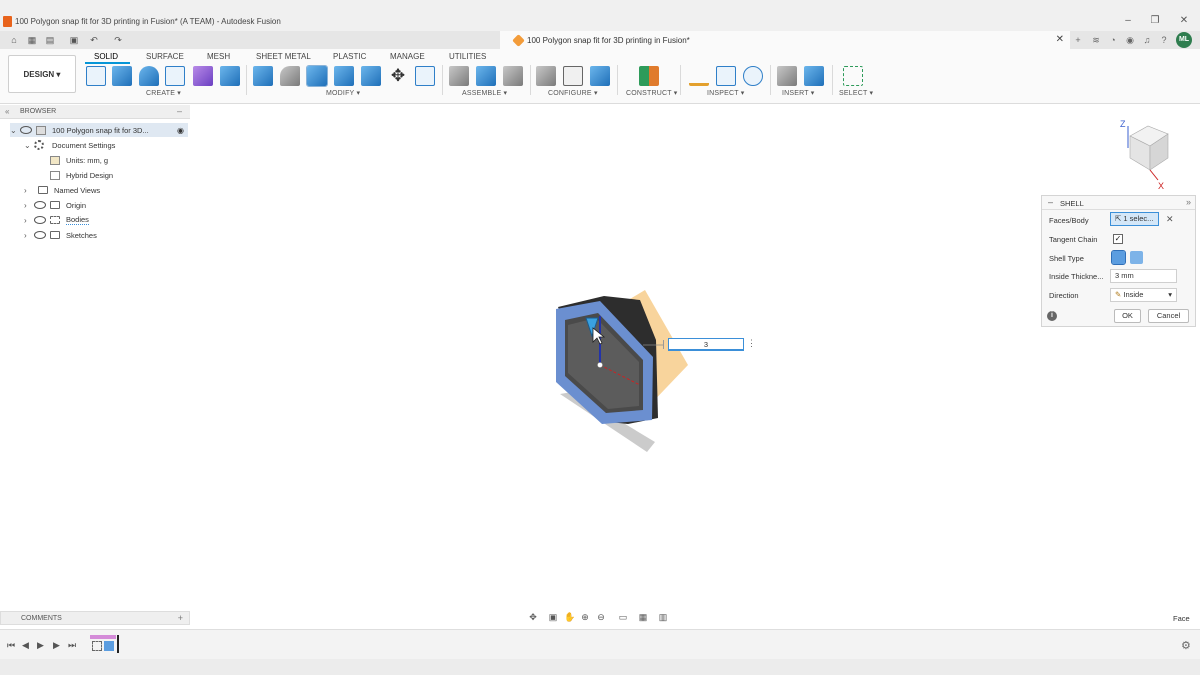  Describe the element at coordinates (1118, 257) in the screenshot. I see `shell-type-sharp-icon` at that location.